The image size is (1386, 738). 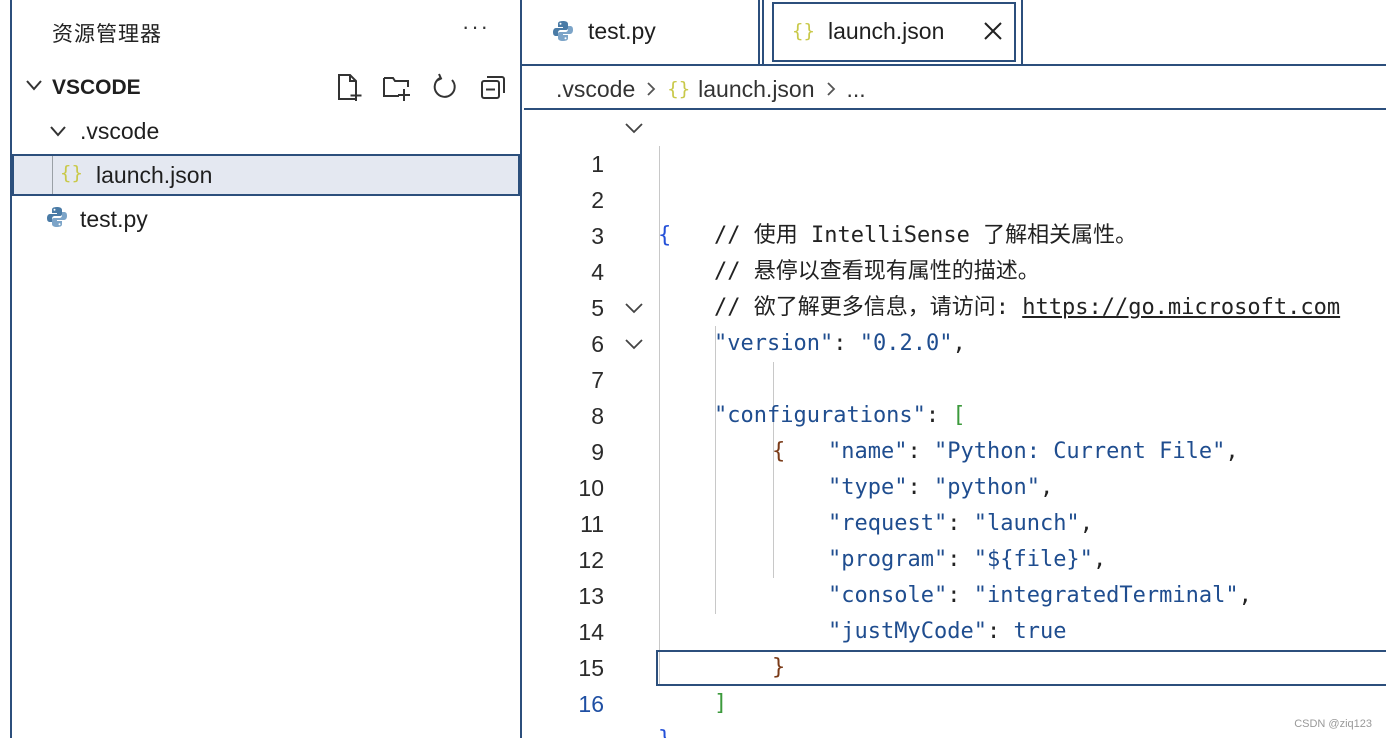 What do you see at coordinates (154, 175) in the screenshot?
I see `file-label: launch.json` at bounding box center [154, 175].